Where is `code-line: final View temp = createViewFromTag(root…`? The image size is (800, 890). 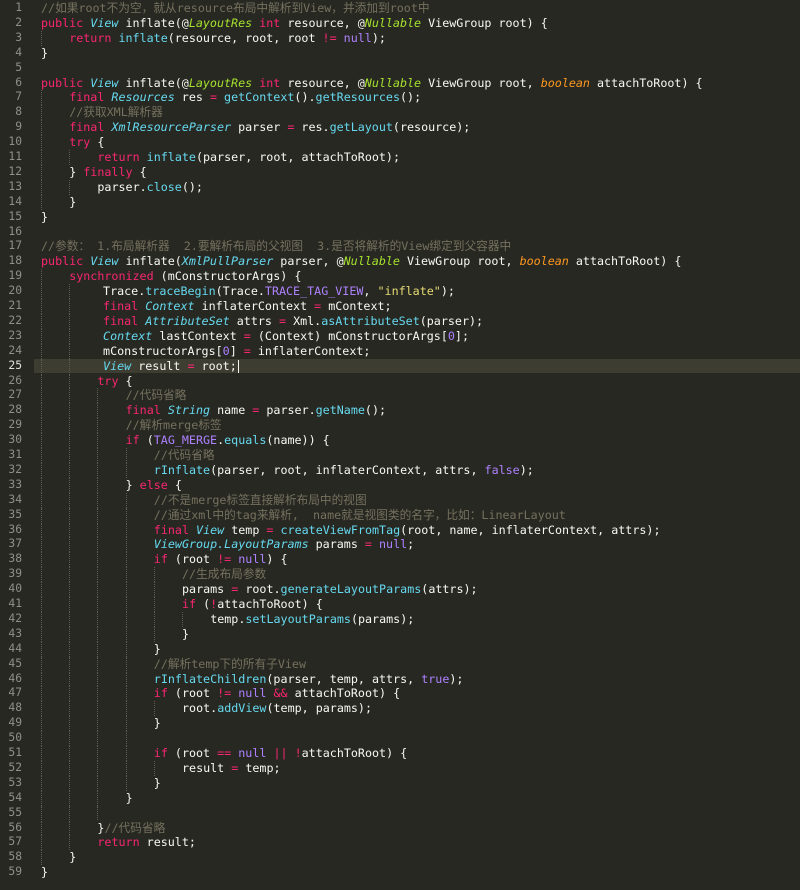
code-line: final View temp = createViewFromTag(root… is located at coordinates (417, 530).